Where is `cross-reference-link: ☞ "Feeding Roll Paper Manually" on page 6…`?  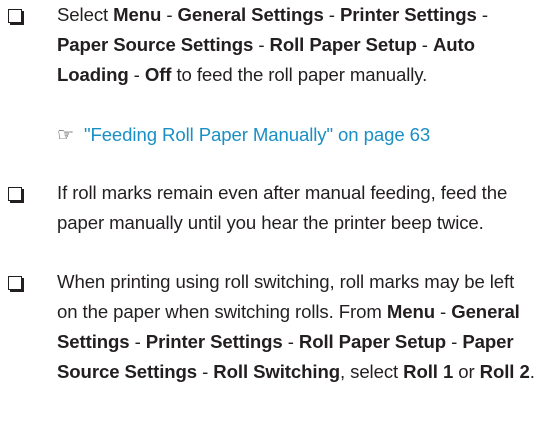 cross-reference-link: ☞ "Feeding Roll Paper Manually" on page 6… is located at coordinates (243, 135).